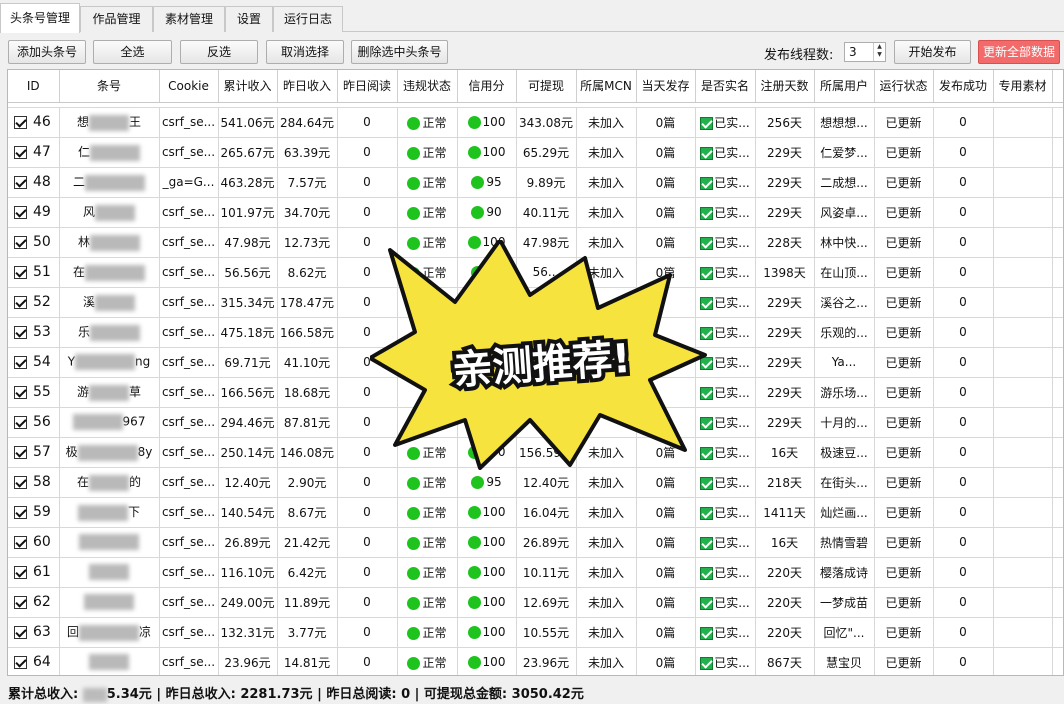 This screenshot has width=1064, height=704. I want to click on column-header: 专用素材, so click(1023, 86).